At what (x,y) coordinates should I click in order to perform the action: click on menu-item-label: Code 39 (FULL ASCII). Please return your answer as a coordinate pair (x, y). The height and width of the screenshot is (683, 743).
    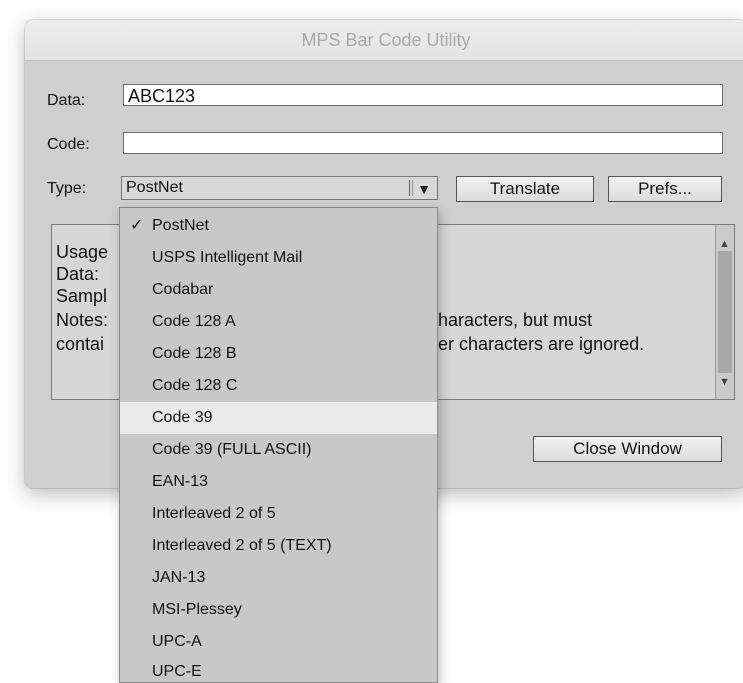
    Looking at the image, I should click on (232, 449).